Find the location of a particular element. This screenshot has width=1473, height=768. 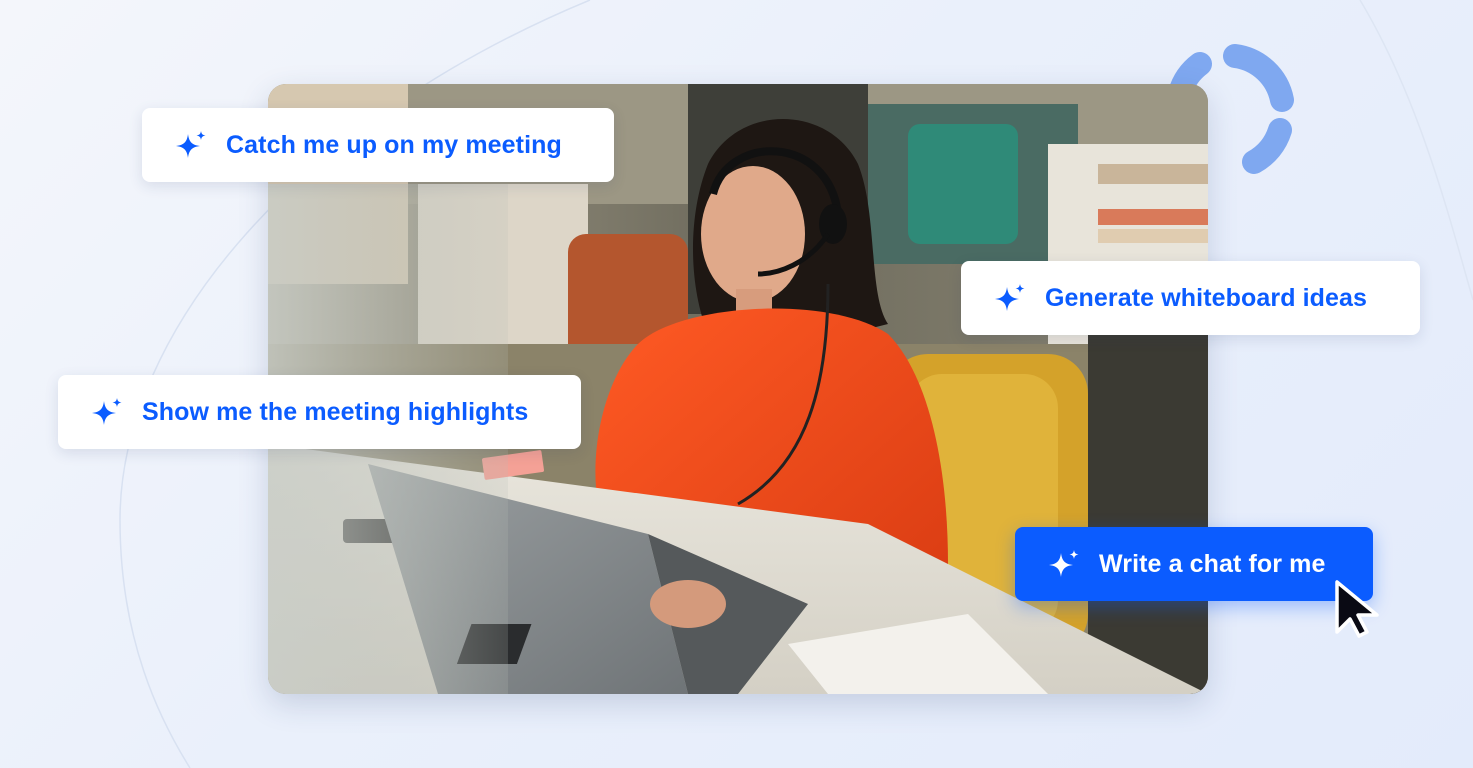

prompt-chip-label: Catch me up on my meeting is located at coordinates (394, 144).